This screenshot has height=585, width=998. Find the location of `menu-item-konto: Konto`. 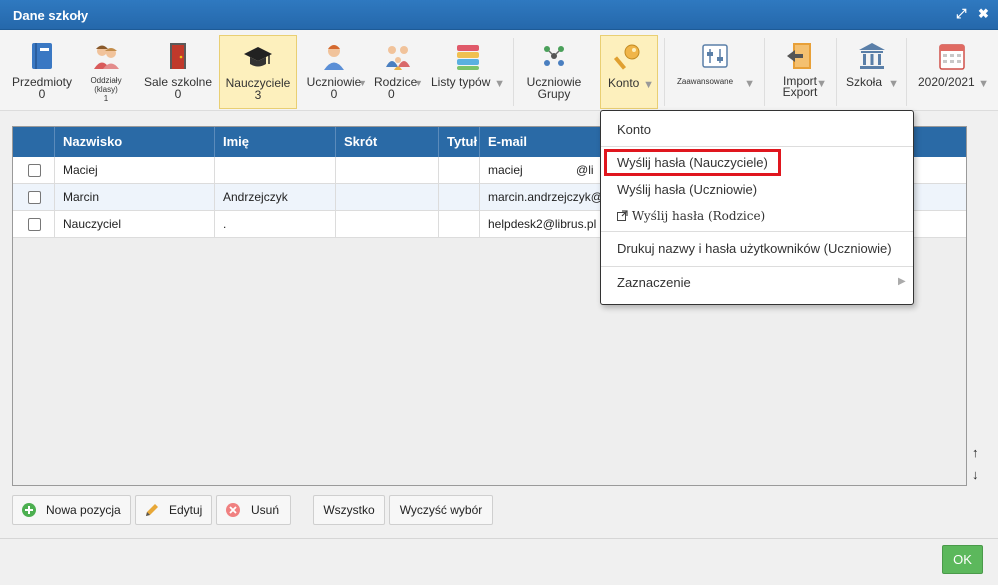

menu-item-konto: Konto is located at coordinates (634, 129).